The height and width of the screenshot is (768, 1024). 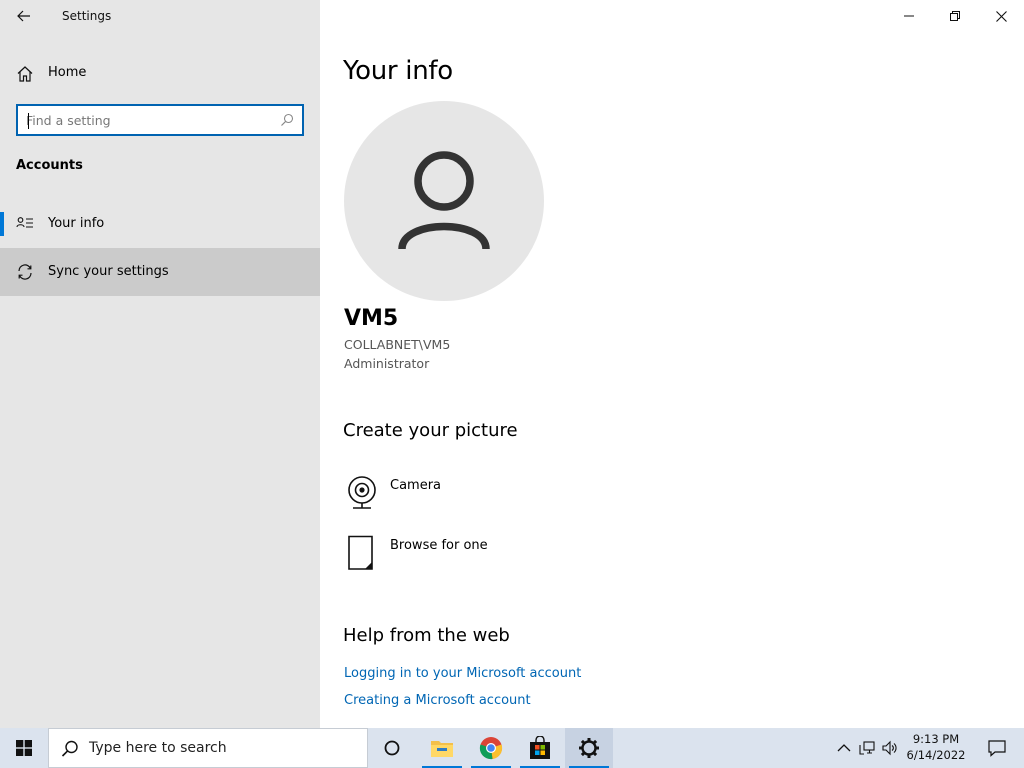 What do you see at coordinates (160, 74) in the screenshot?
I see `sidebar-home: Home` at bounding box center [160, 74].